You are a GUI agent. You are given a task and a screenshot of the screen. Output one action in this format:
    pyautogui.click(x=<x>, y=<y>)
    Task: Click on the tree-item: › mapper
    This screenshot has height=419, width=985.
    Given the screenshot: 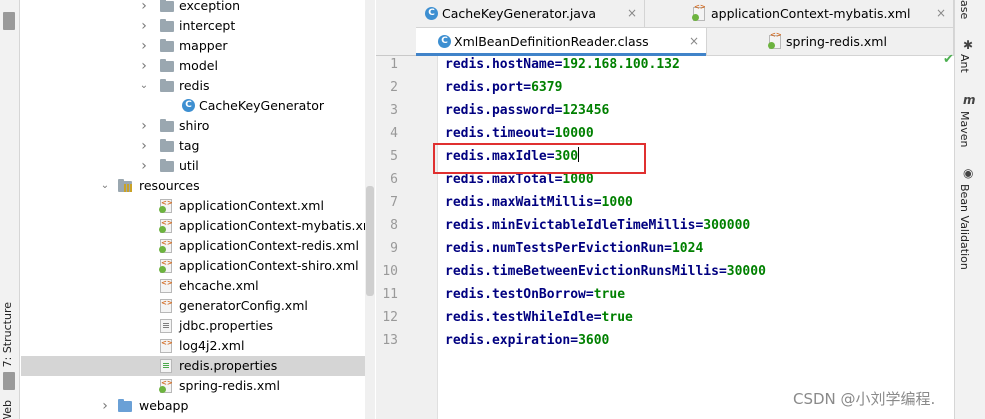 What is the action you would take?
    pyautogui.click(x=198, y=46)
    